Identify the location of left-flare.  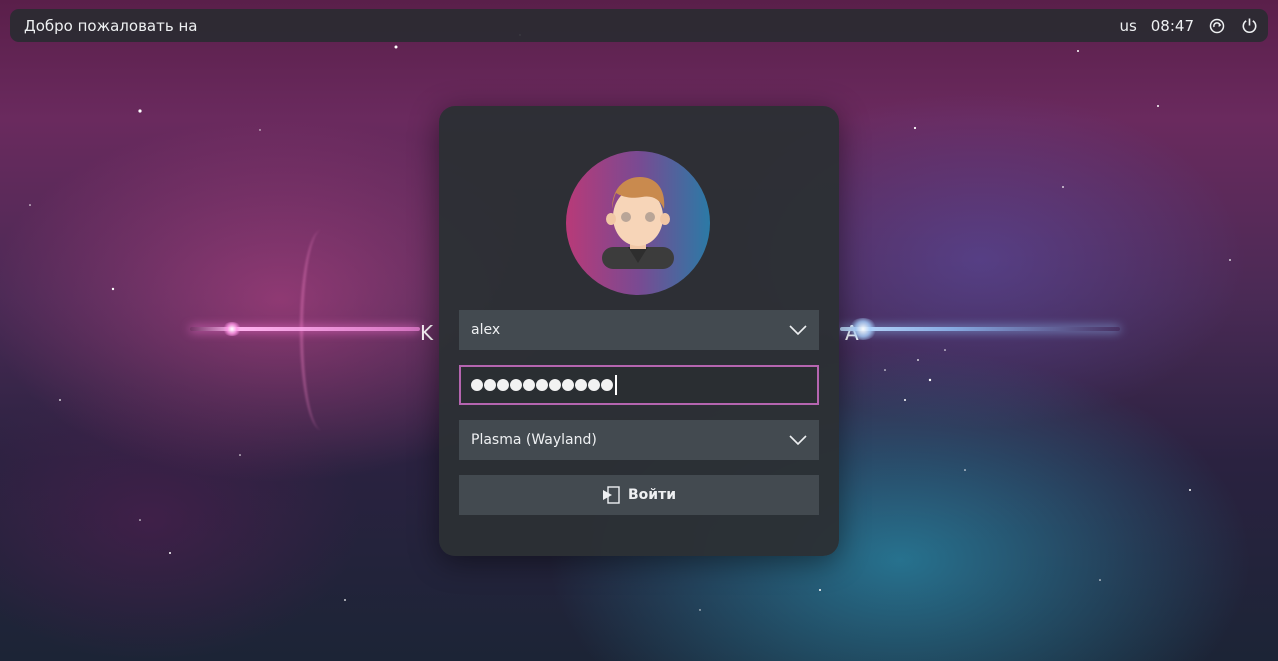
(232, 329).